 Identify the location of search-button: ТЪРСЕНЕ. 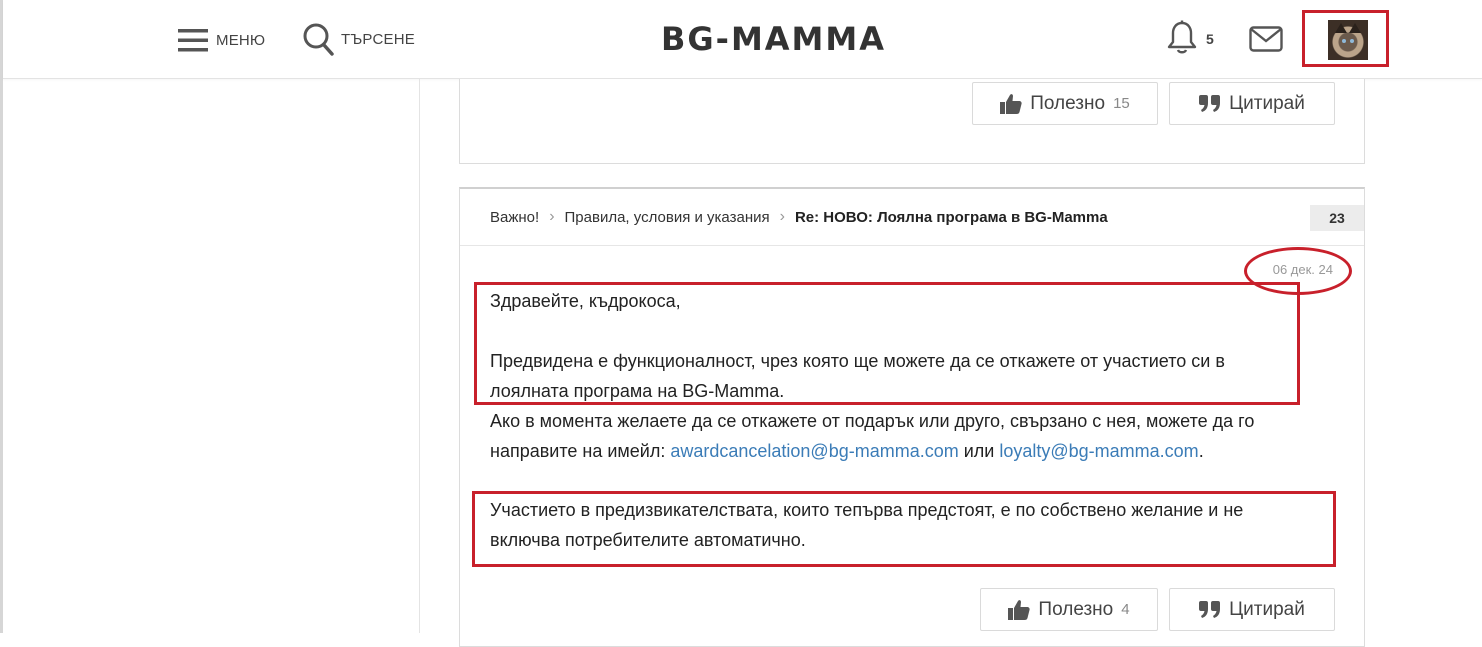
(358, 39).